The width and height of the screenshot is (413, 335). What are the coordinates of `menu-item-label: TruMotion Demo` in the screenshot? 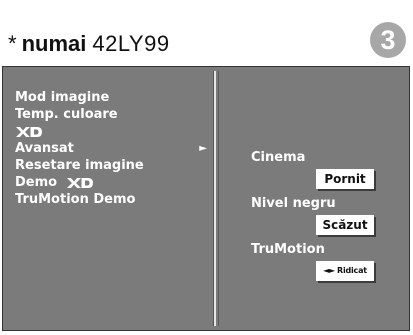 It's located at (75, 199).